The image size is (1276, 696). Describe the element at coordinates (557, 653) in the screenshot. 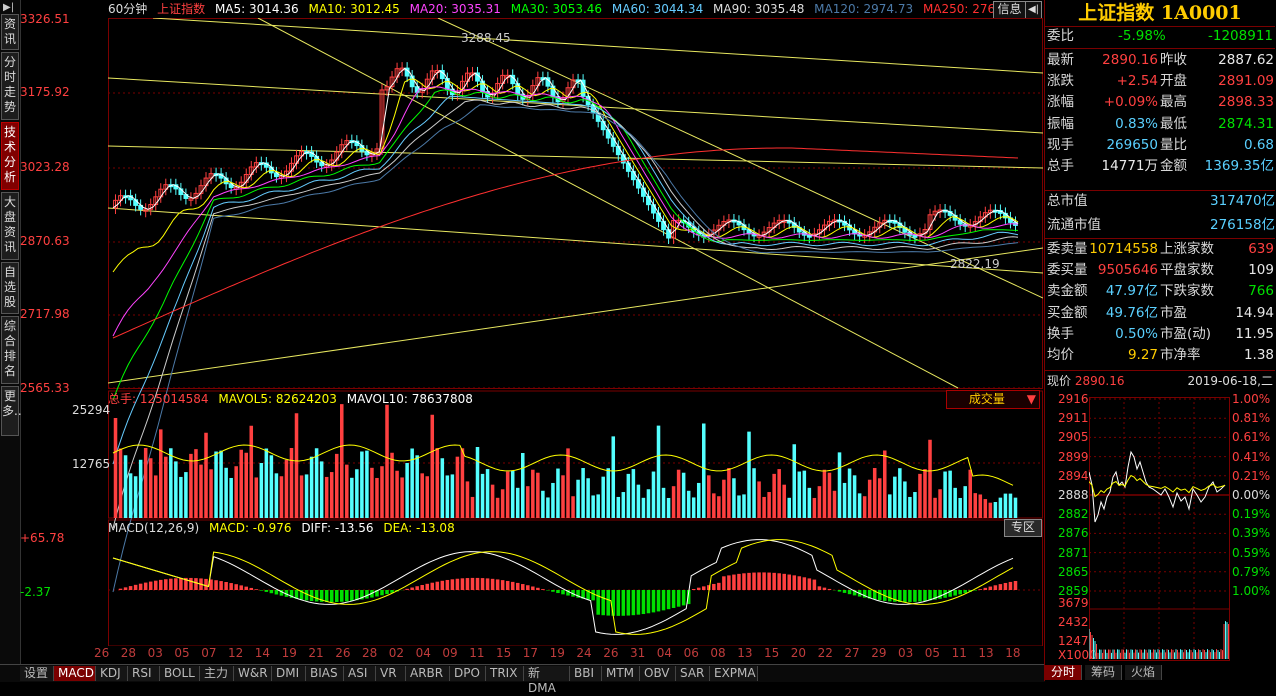

I see `date-axis-label: 19` at that location.